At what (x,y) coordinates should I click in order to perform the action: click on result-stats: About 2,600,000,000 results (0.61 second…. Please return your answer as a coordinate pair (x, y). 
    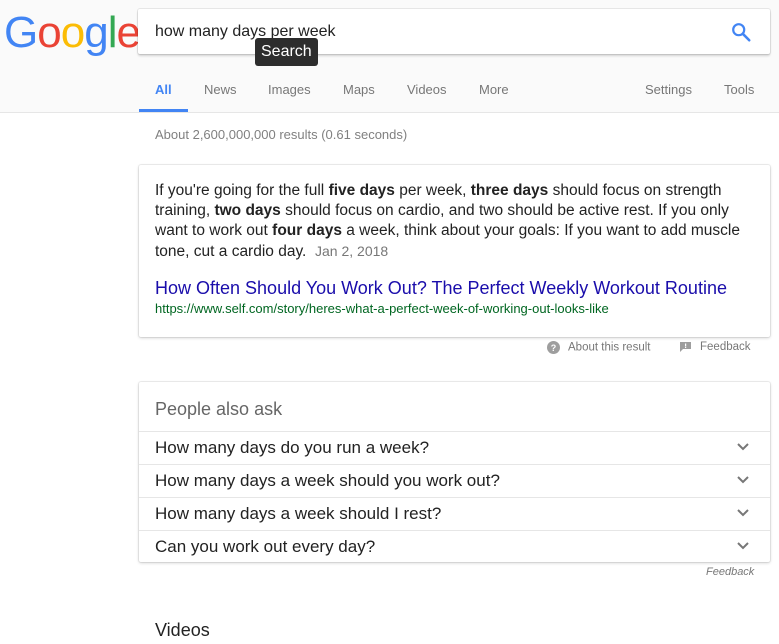
    Looking at the image, I should click on (281, 134).